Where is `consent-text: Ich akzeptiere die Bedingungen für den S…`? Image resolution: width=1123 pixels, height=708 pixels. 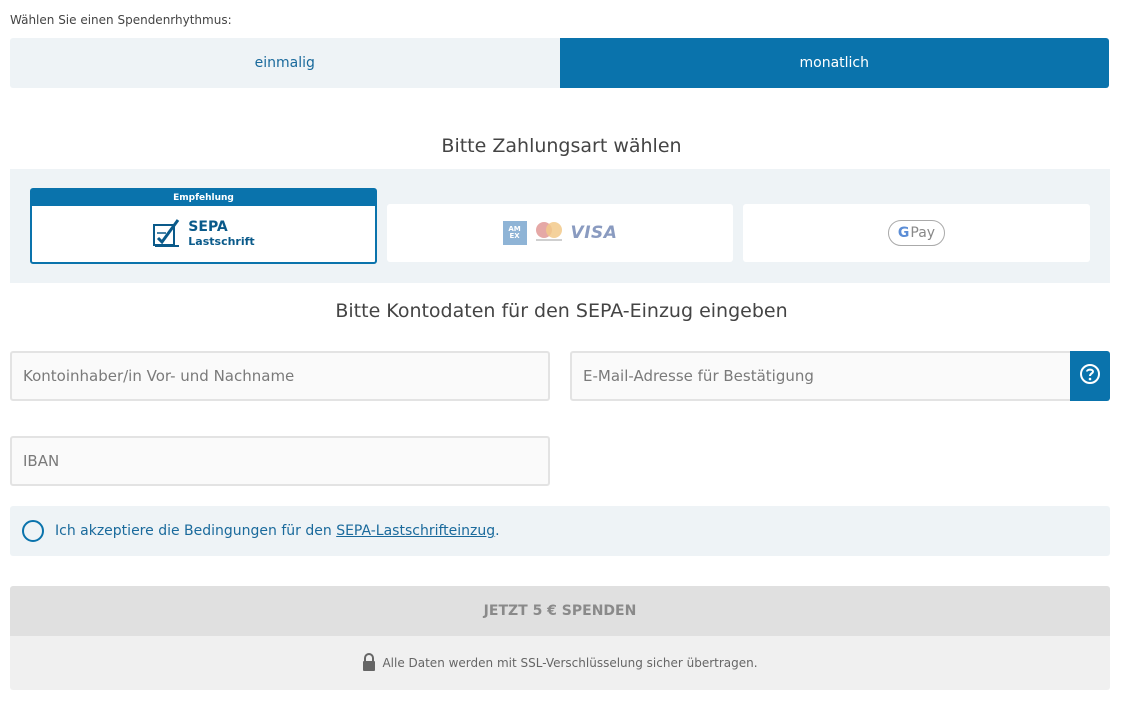
consent-text: Ich akzeptiere die Bedingungen für den S… is located at coordinates (277, 531).